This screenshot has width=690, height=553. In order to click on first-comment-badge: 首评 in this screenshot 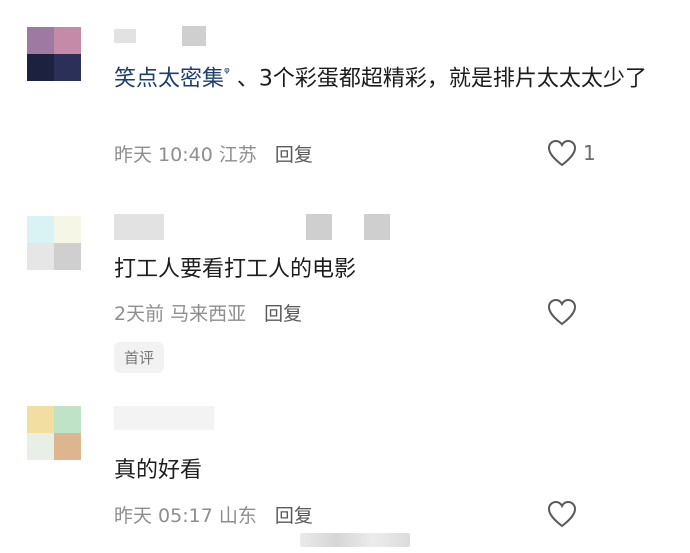, I will do `click(139, 357)`.